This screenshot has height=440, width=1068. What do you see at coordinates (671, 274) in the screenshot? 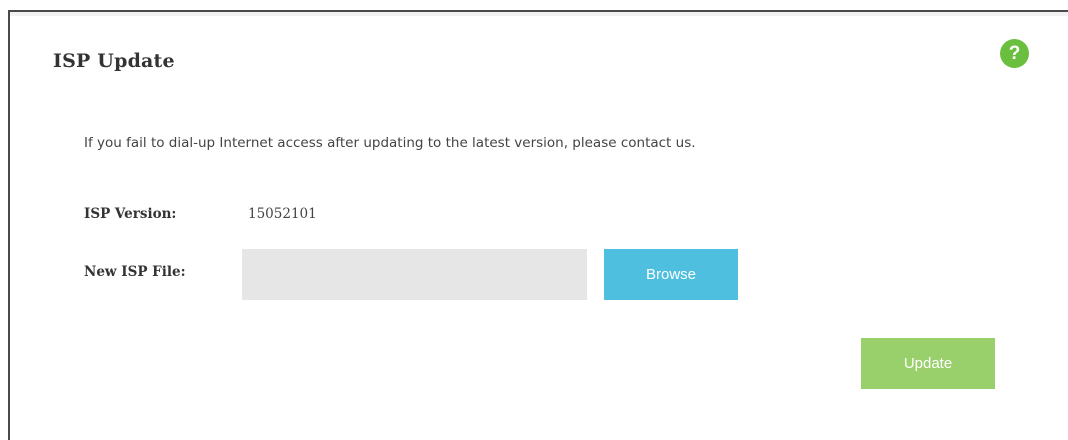
I see `browse-button: Browse` at bounding box center [671, 274].